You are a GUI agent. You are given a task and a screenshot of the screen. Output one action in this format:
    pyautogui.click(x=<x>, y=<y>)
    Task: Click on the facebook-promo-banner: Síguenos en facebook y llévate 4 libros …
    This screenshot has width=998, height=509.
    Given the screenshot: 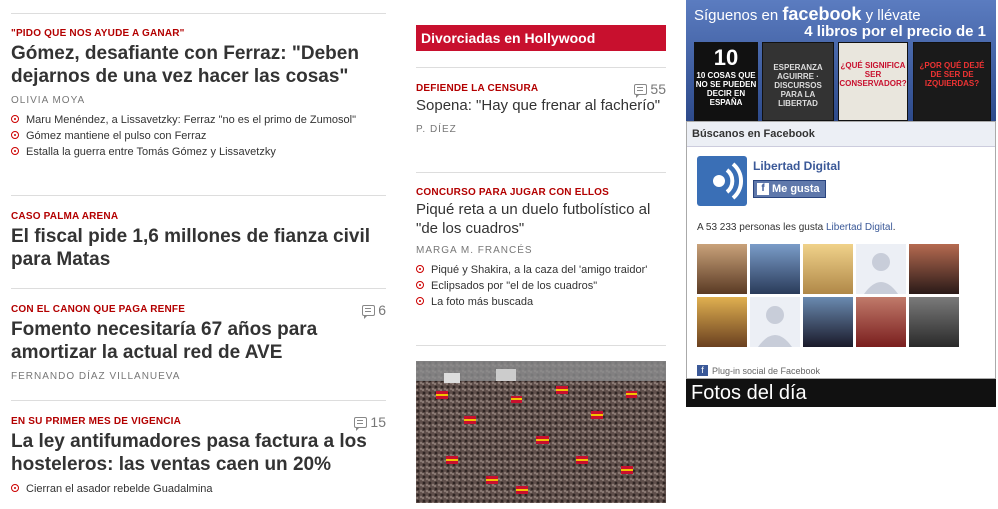 What is the action you would take?
    pyautogui.click(x=841, y=60)
    